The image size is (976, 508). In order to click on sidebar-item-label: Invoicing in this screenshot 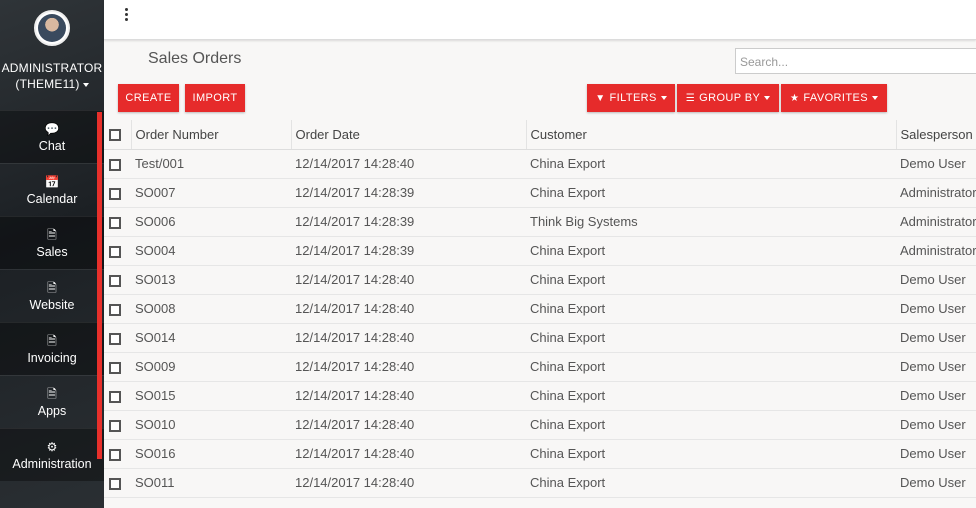, I will do `click(52, 357)`.